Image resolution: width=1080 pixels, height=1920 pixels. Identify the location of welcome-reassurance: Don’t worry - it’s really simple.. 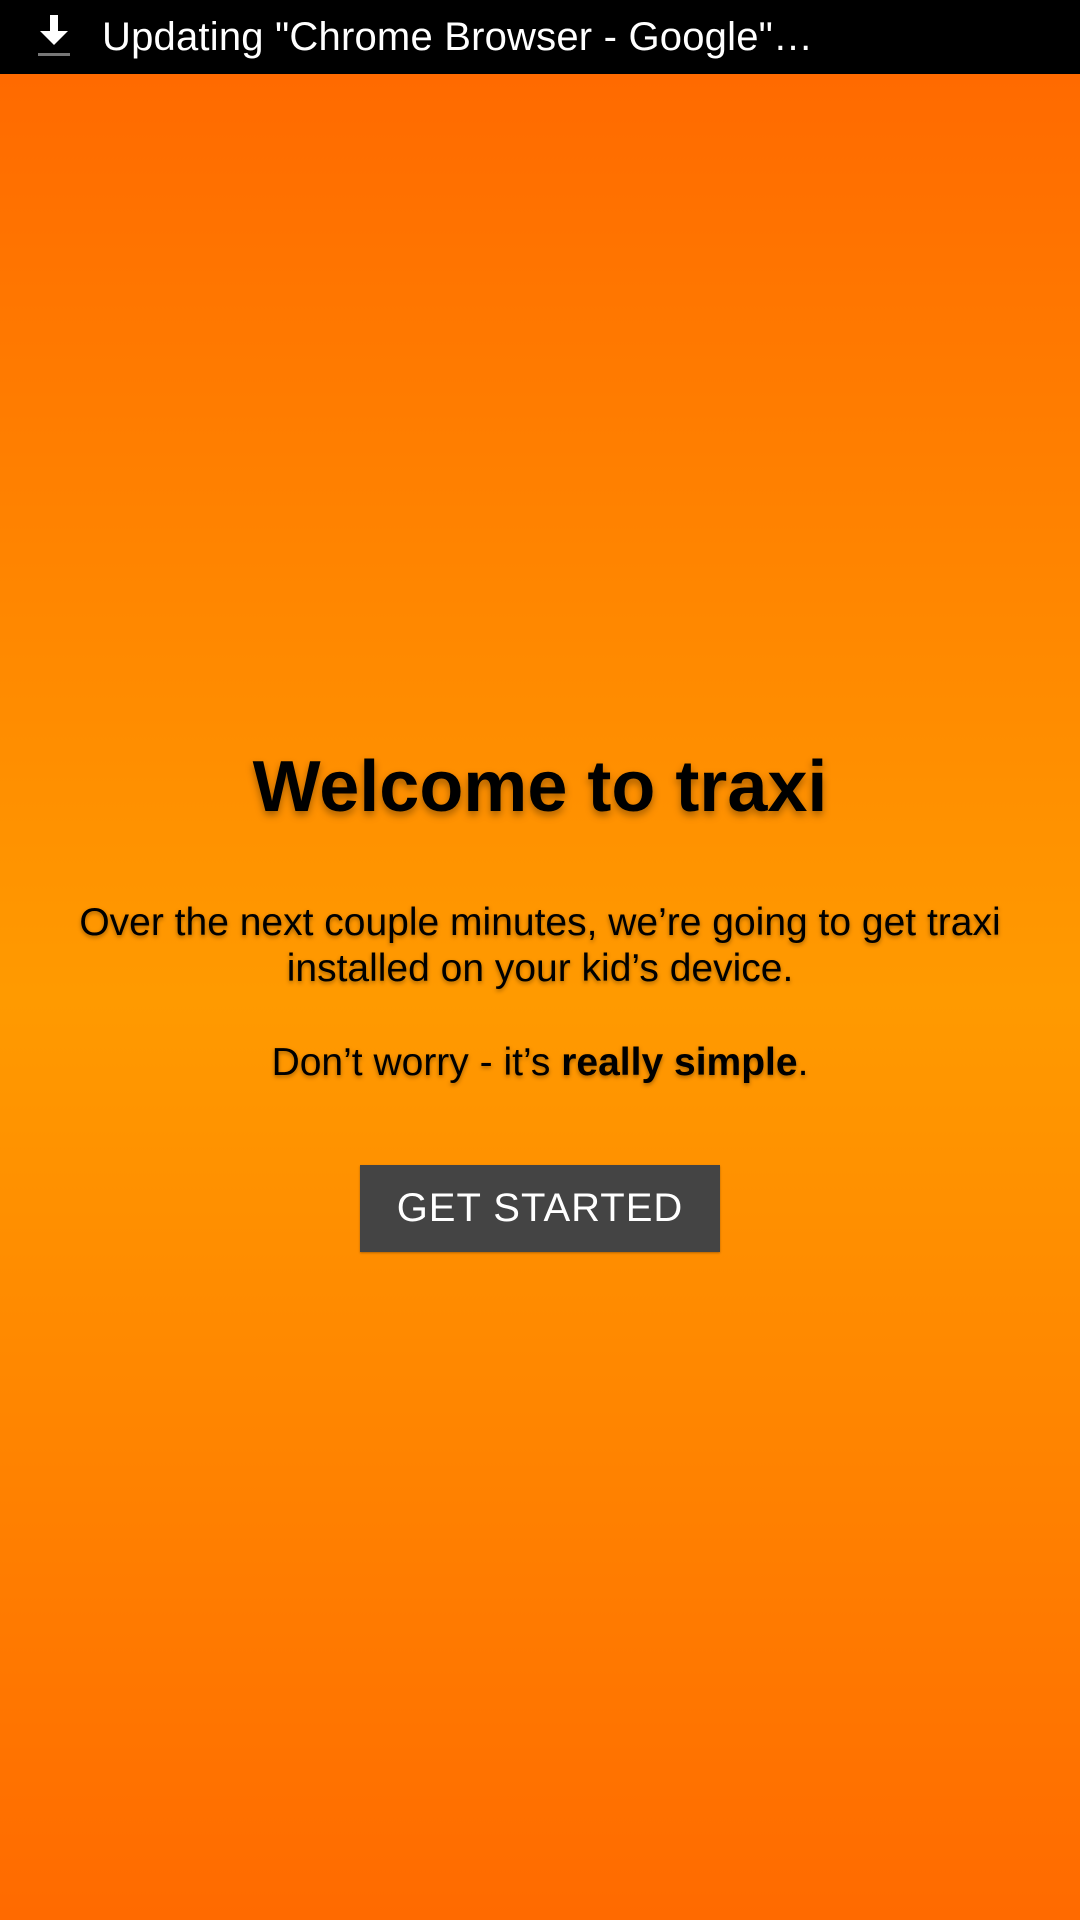
(540, 1063).